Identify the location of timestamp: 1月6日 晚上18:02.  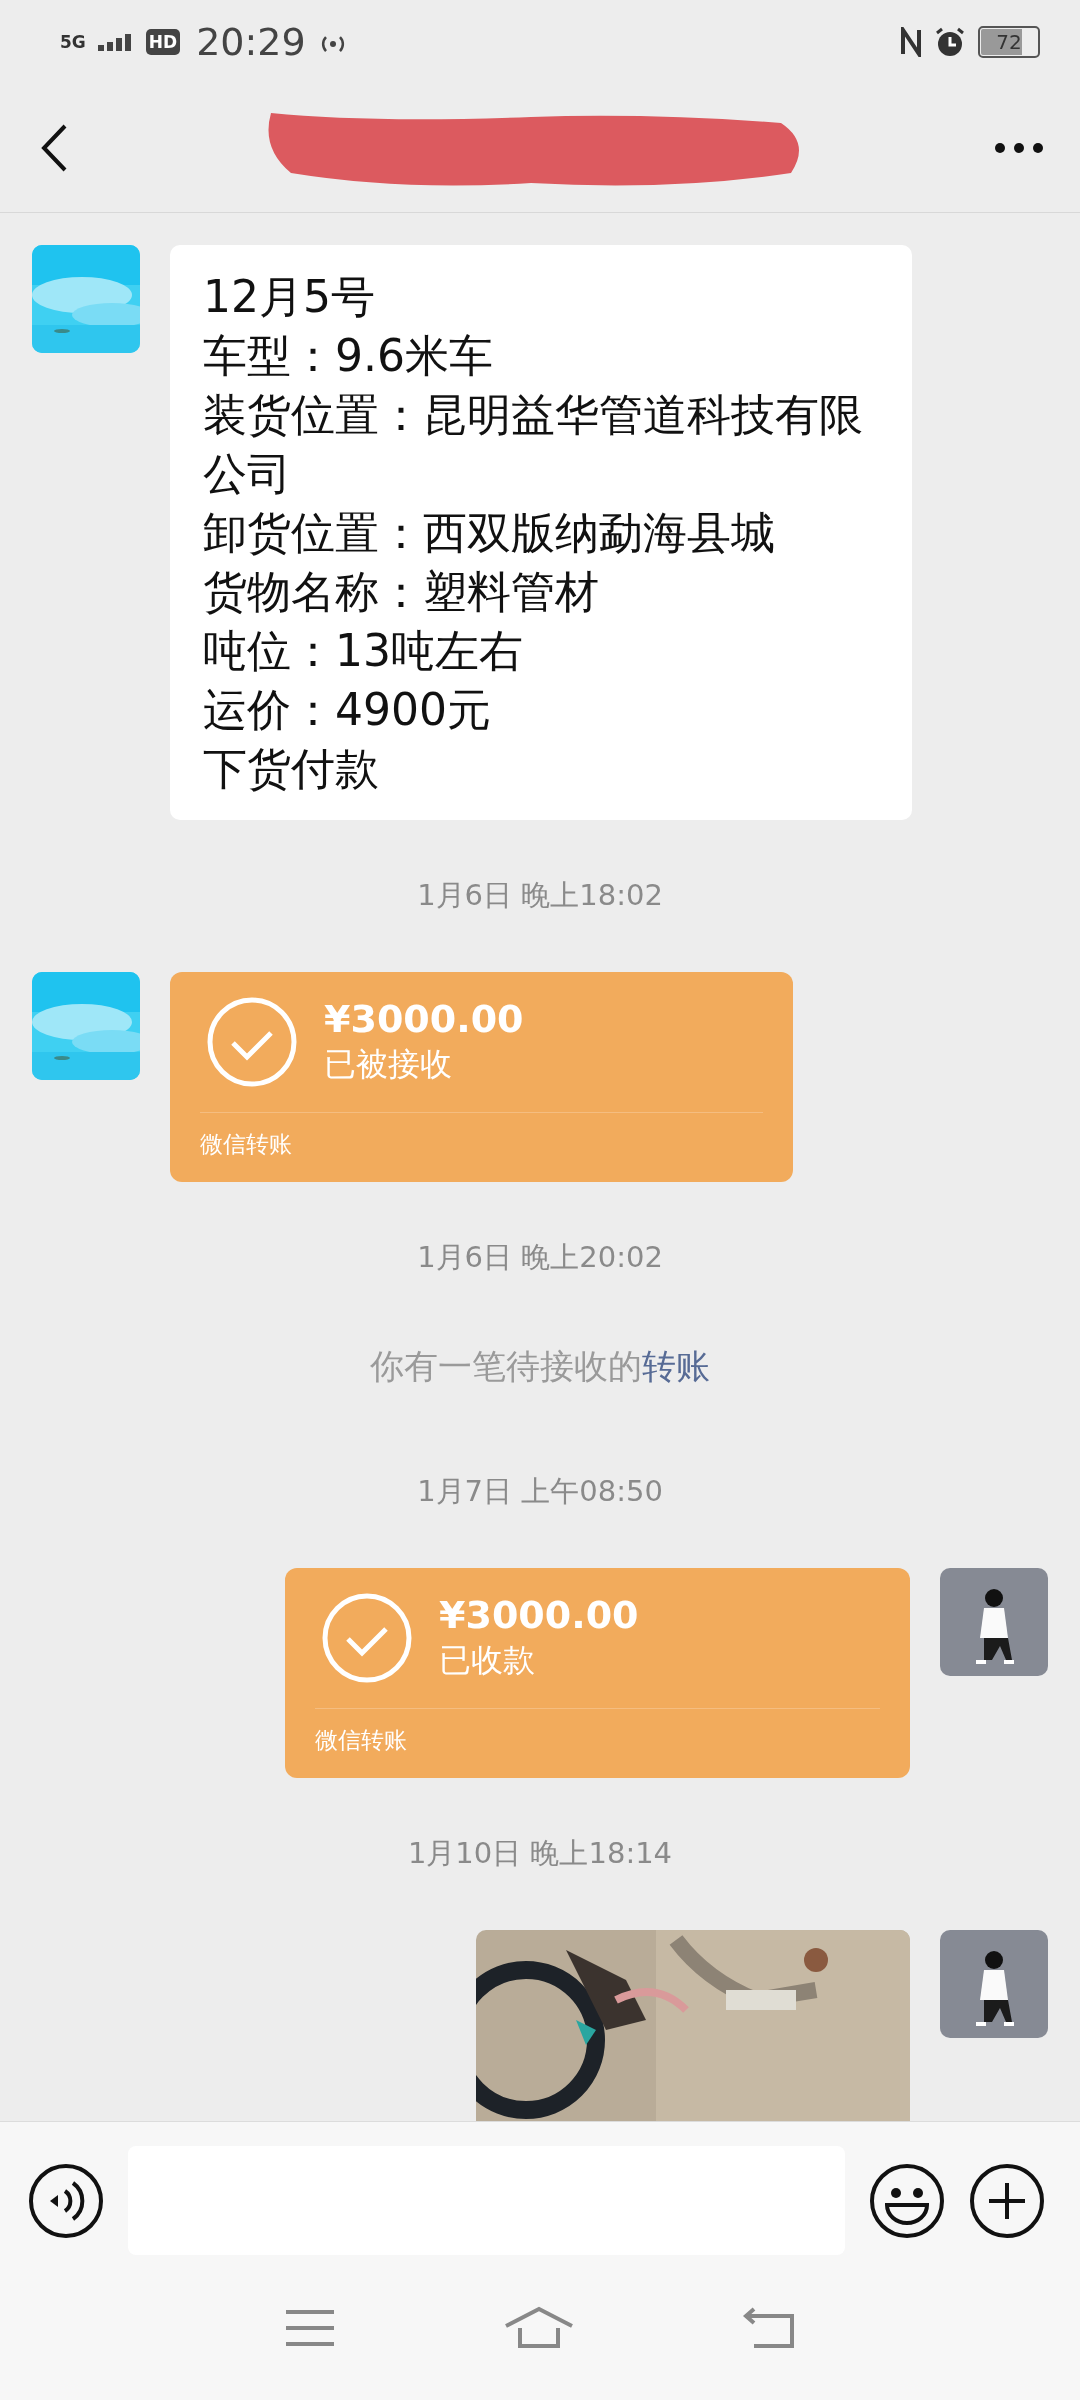
(540, 895).